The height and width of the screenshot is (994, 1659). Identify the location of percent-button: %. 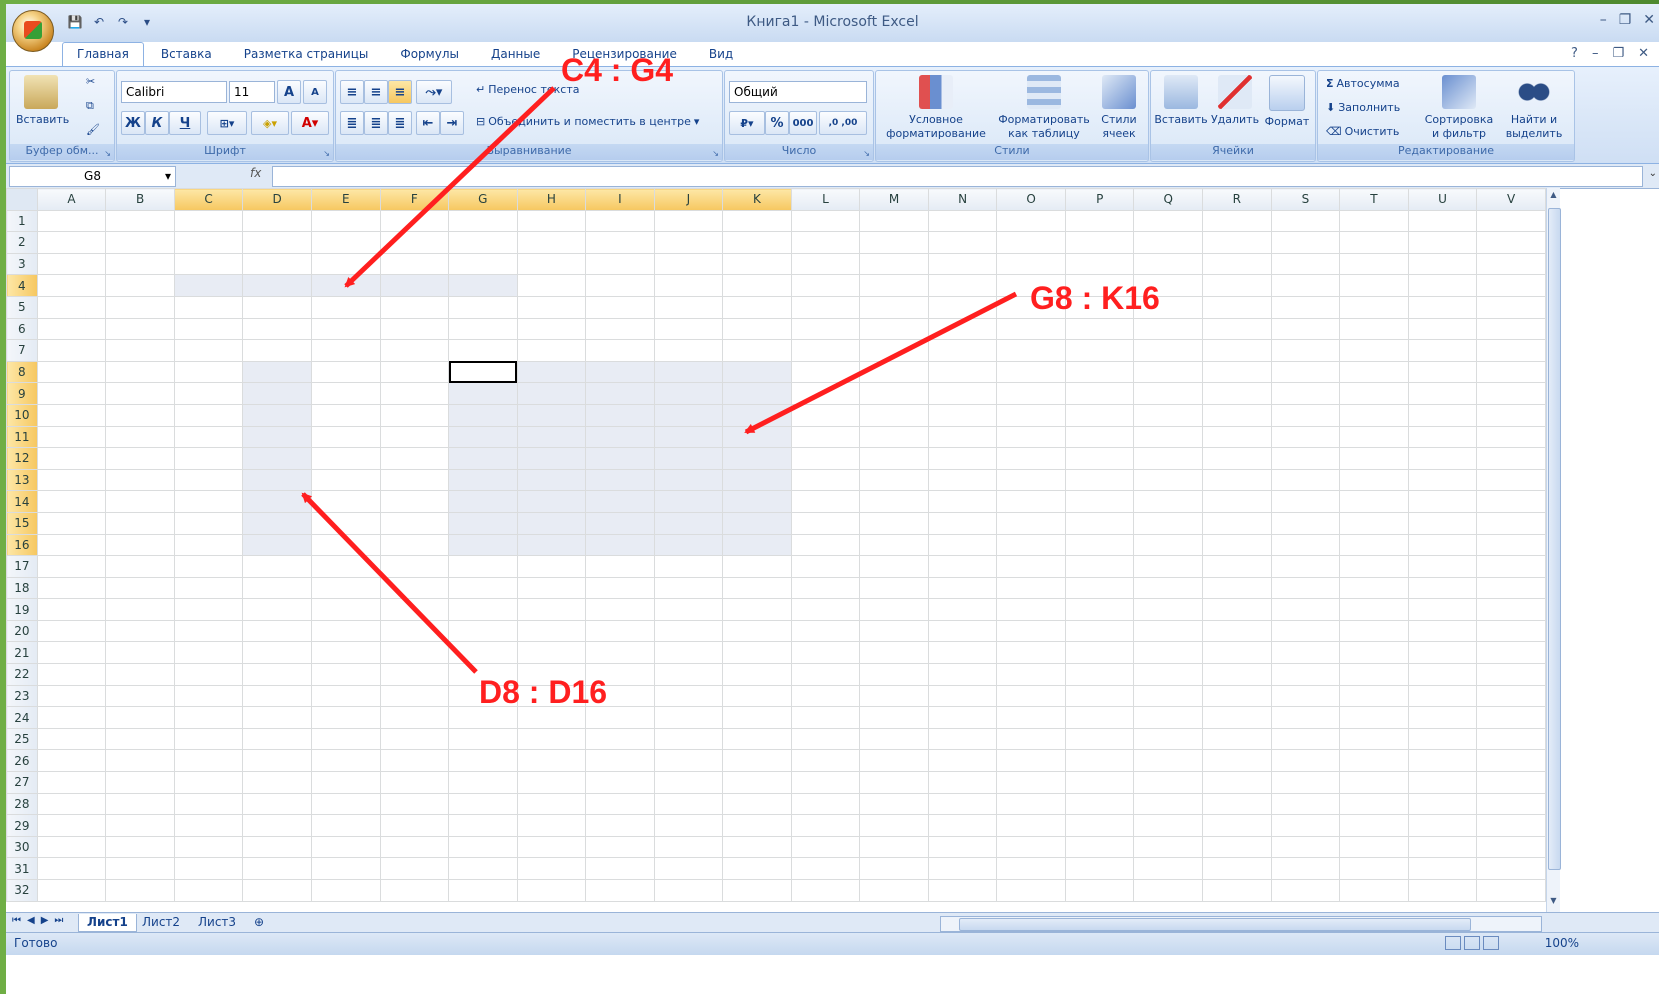
(777, 123).